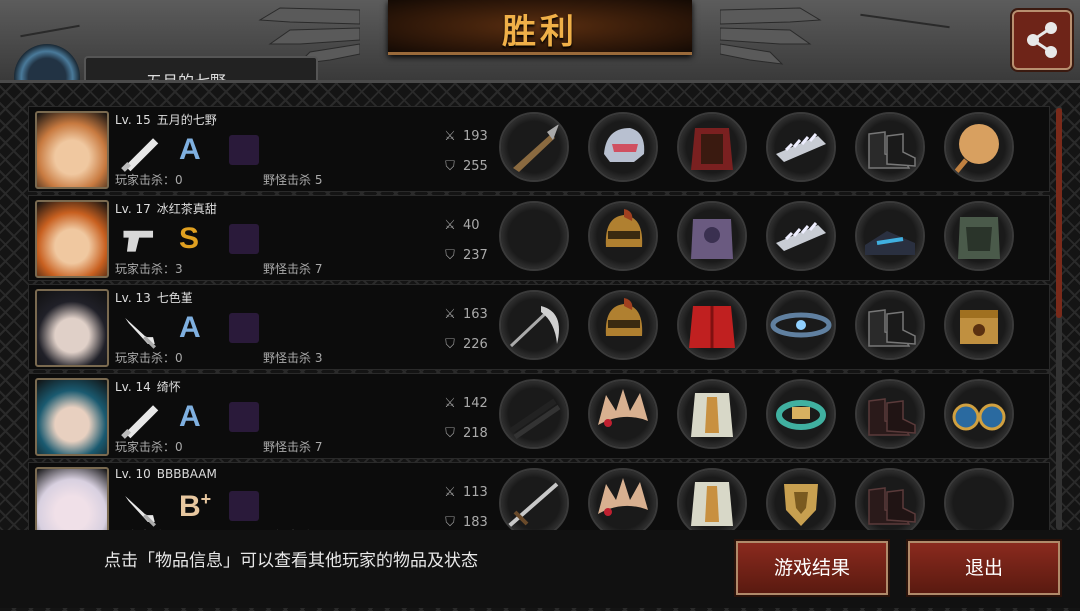  Describe the element at coordinates (174, 298) in the screenshot. I see `player-name: 七色堇` at that location.